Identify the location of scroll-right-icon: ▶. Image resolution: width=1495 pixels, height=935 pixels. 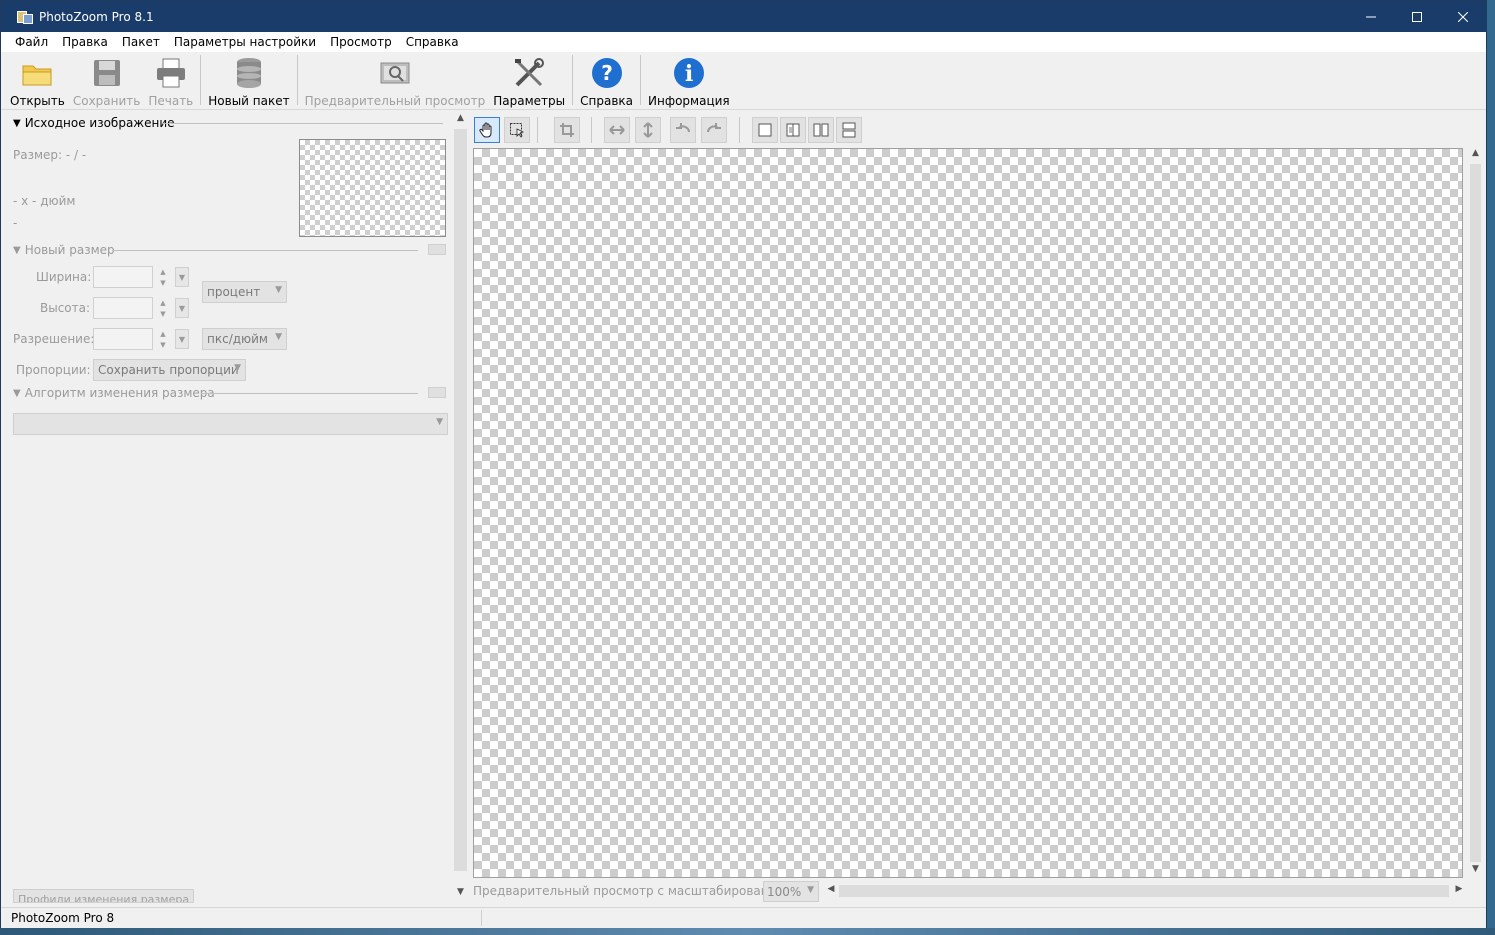
(1459, 889).